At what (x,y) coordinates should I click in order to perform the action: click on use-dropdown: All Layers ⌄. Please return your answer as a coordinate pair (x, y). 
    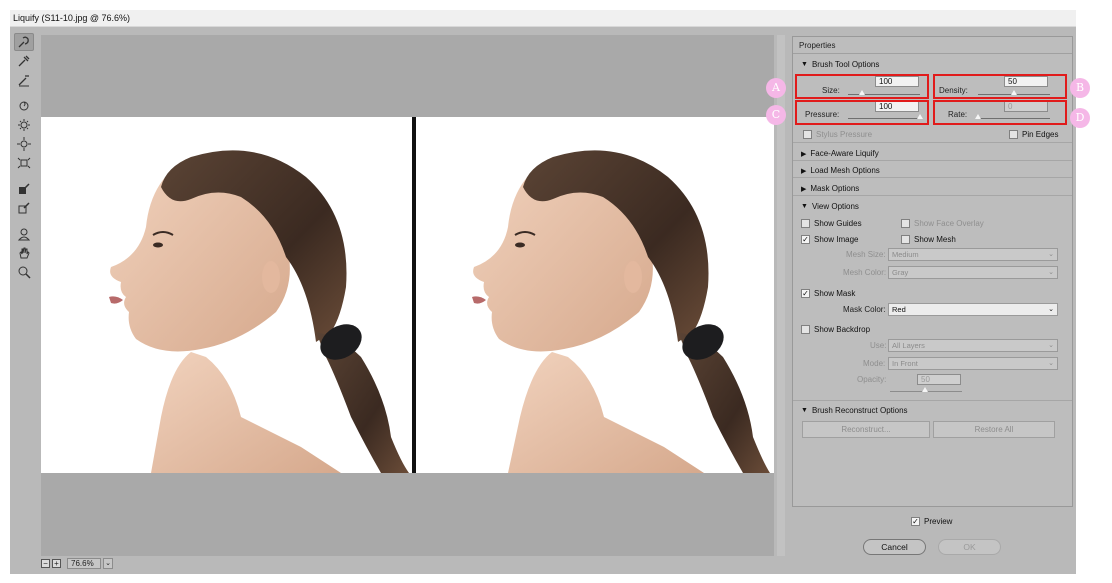
    Looking at the image, I should click on (973, 345).